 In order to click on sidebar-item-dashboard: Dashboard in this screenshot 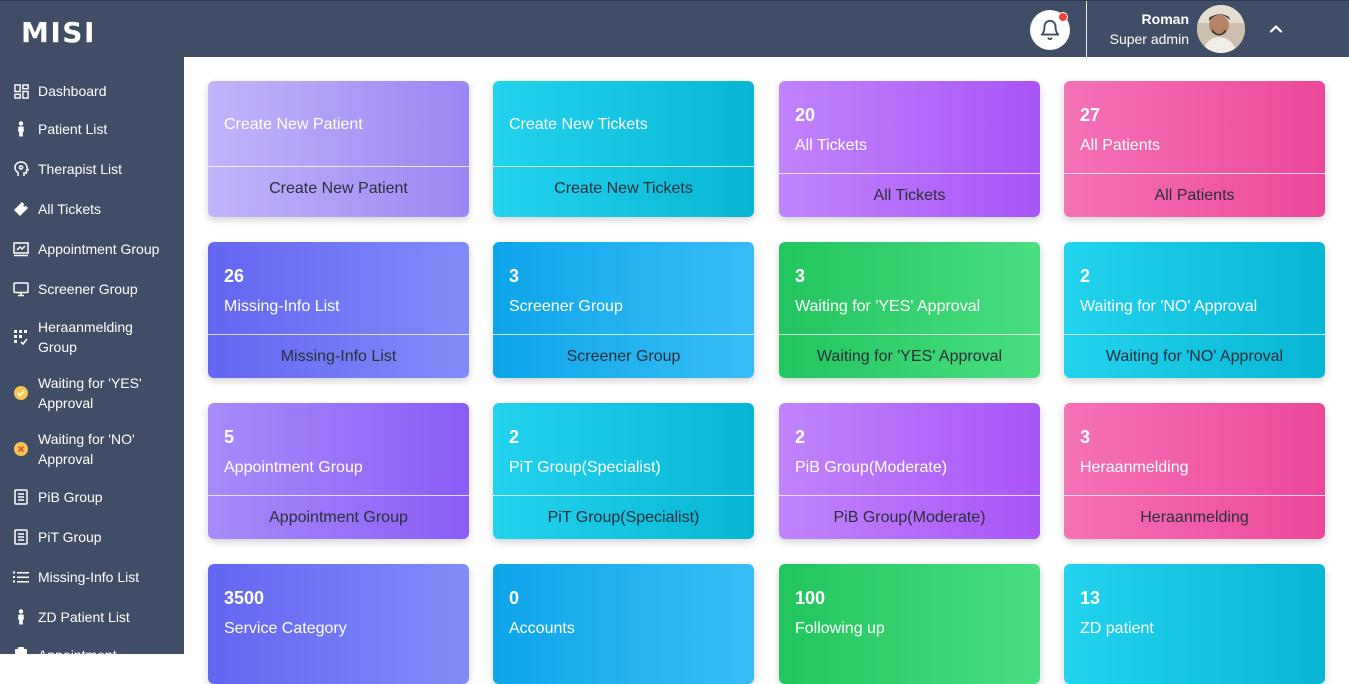, I will do `click(92, 91)`.